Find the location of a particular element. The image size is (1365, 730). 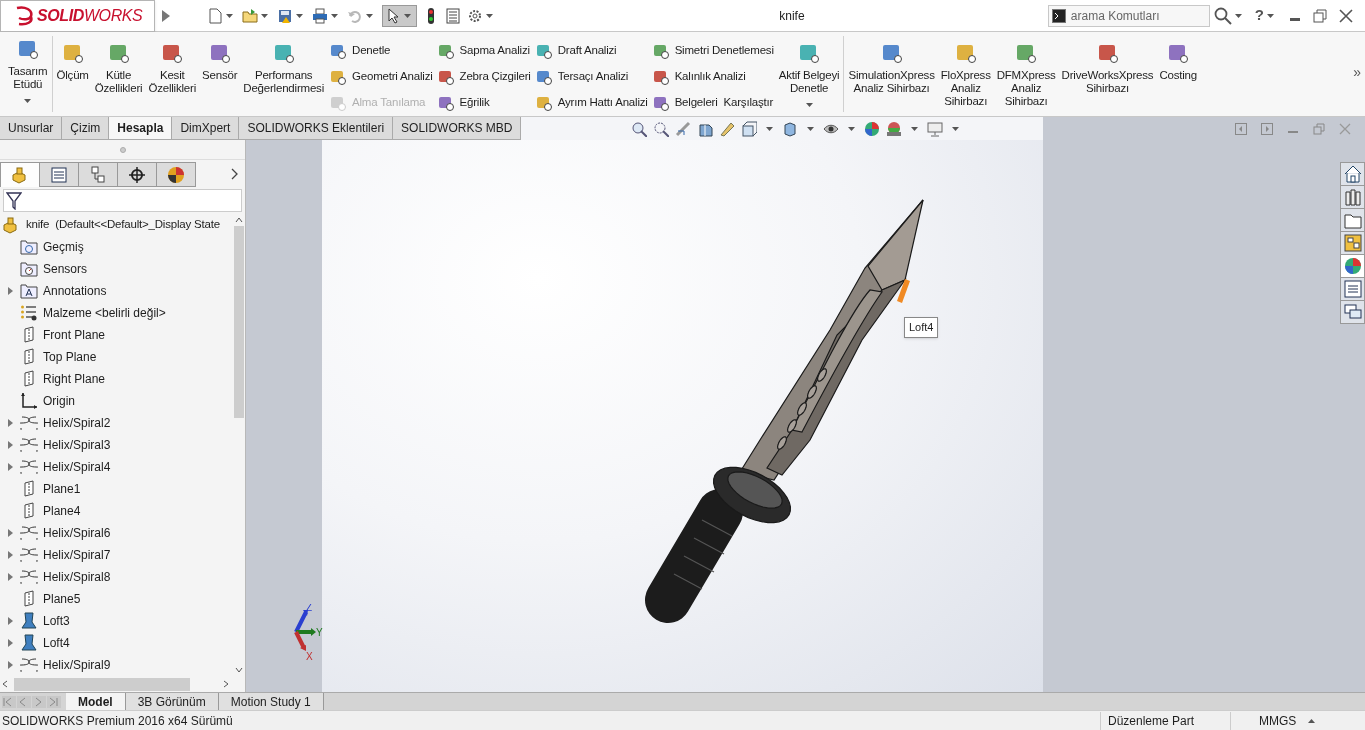

tree-item: Origin is located at coordinates (59, 401).